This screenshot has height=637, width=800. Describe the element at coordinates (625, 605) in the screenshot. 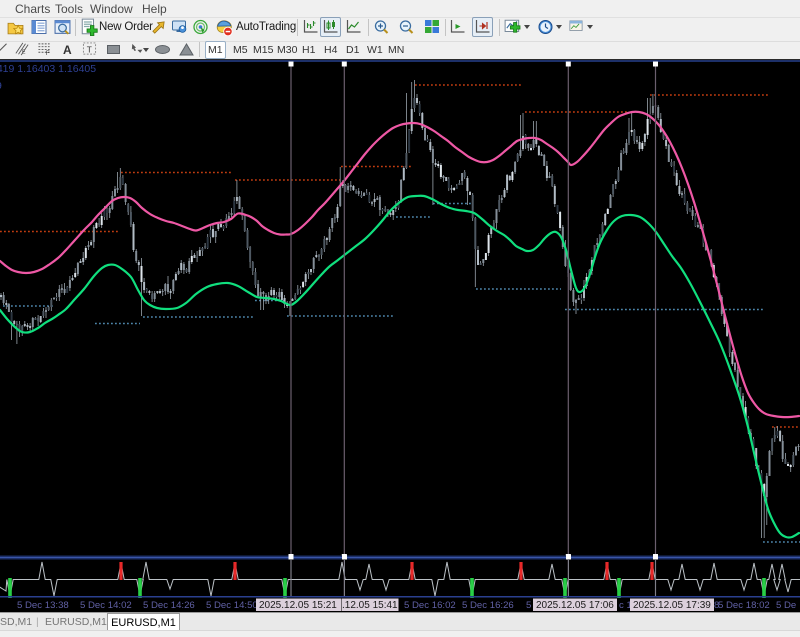

I see `svg-text: c 1` at that location.